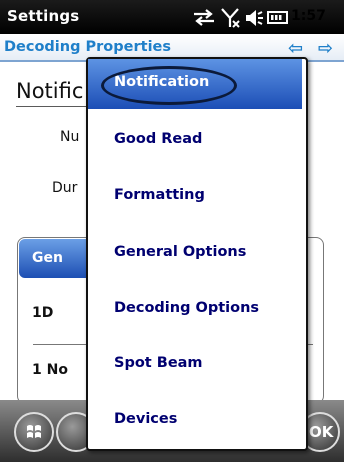 The width and height of the screenshot is (344, 462). What do you see at coordinates (70, 137) in the screenshot?
I see `field-label-number: Nu` at bounding box center [70, 137].